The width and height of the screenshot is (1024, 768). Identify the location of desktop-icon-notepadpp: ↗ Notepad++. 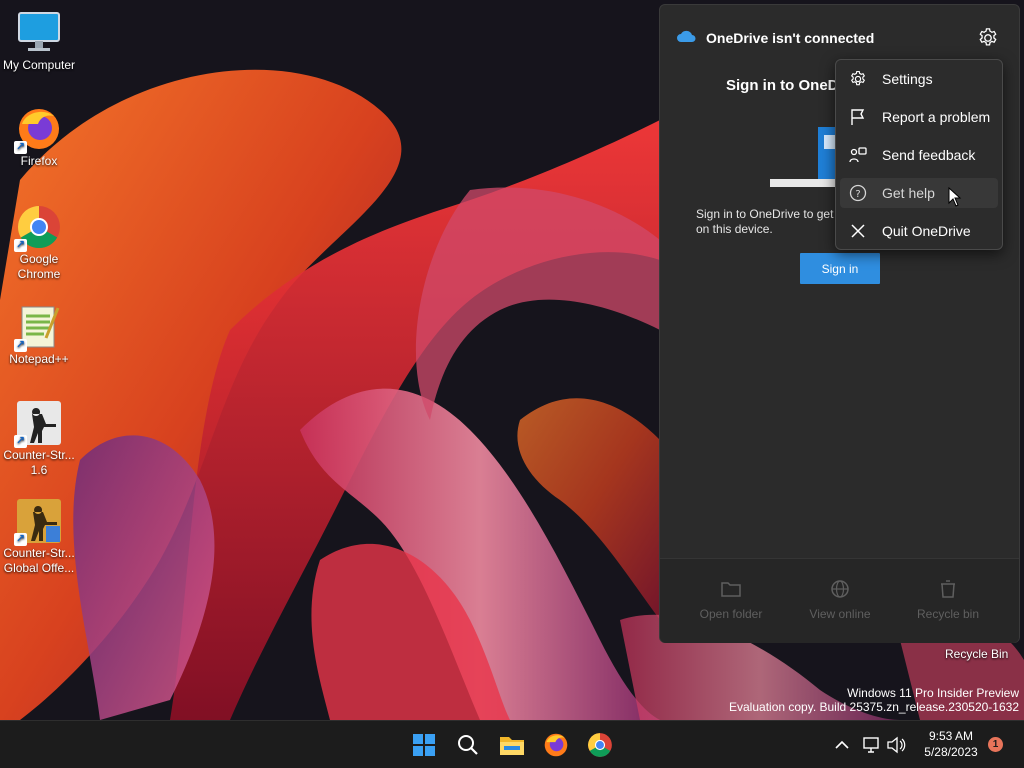
(39, 335).